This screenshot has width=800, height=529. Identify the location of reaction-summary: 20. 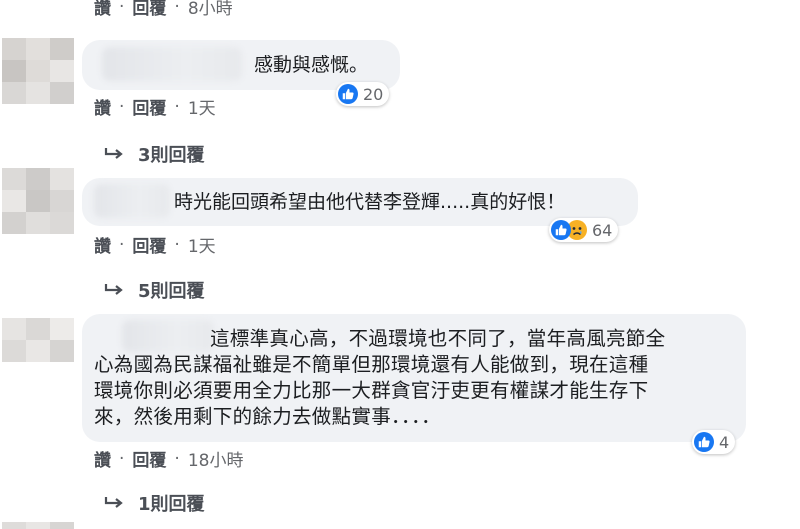
(363, 94).